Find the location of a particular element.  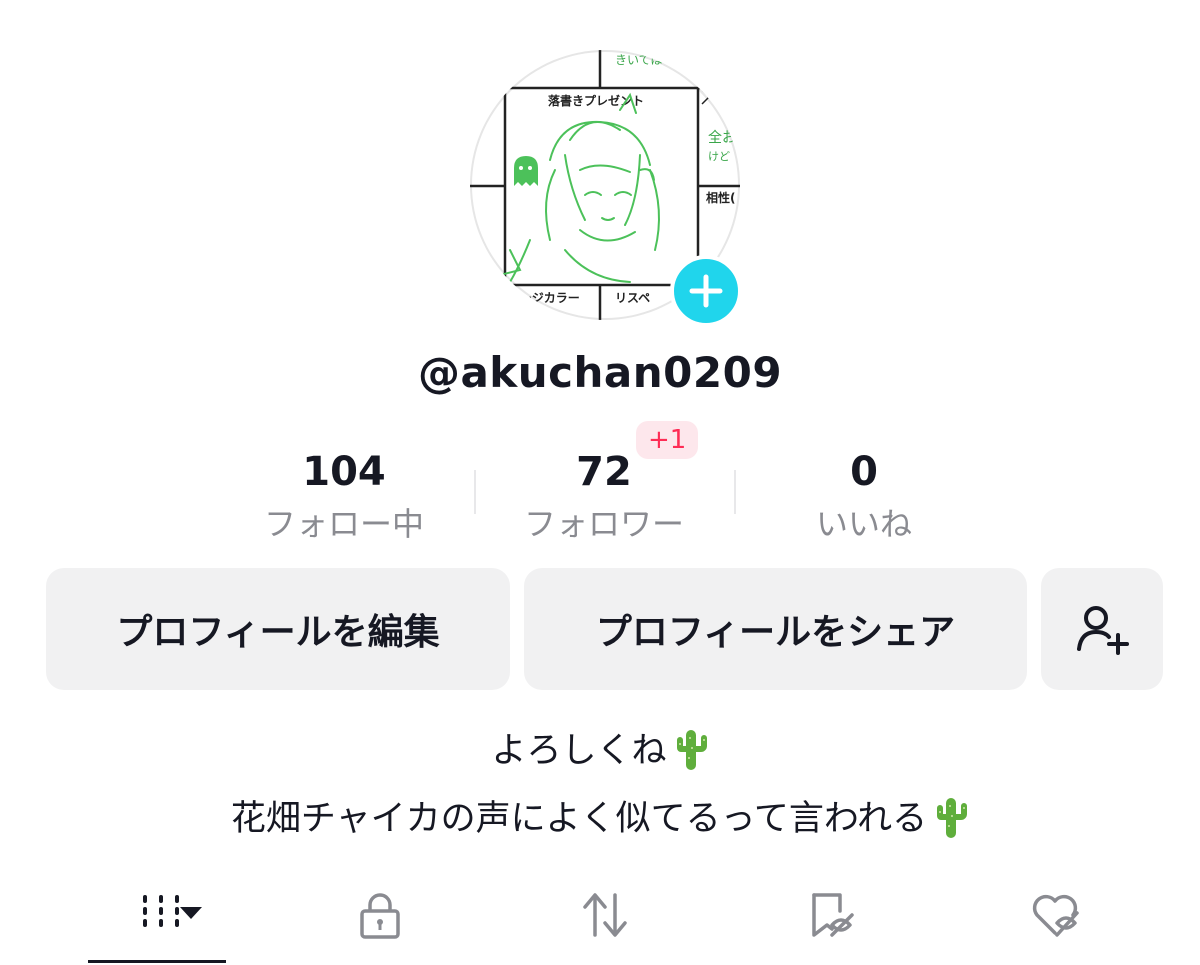

avatar-container: 落書きプレゼント きいては 全お けど 相性( メージカラー リスペ is located at coordinates (606, 188).